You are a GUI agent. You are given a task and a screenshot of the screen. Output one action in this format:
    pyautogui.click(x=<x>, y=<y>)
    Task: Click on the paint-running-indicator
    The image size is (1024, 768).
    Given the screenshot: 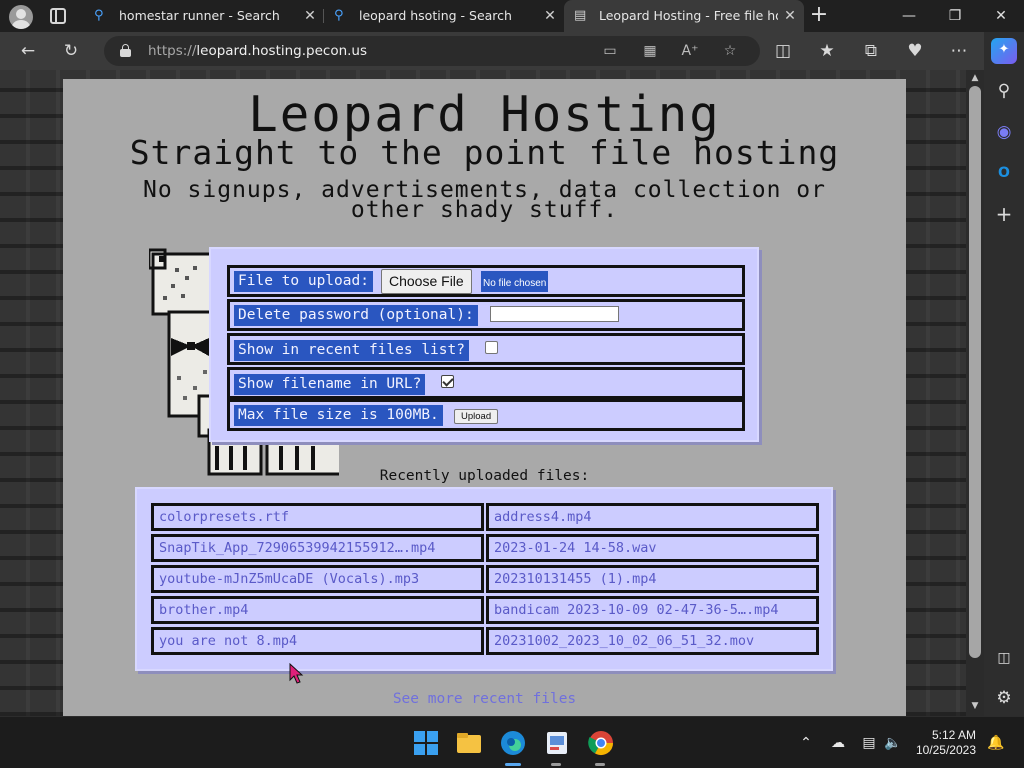 What is the action you would take?
    pyautogui.click(x=556, y=764)
    